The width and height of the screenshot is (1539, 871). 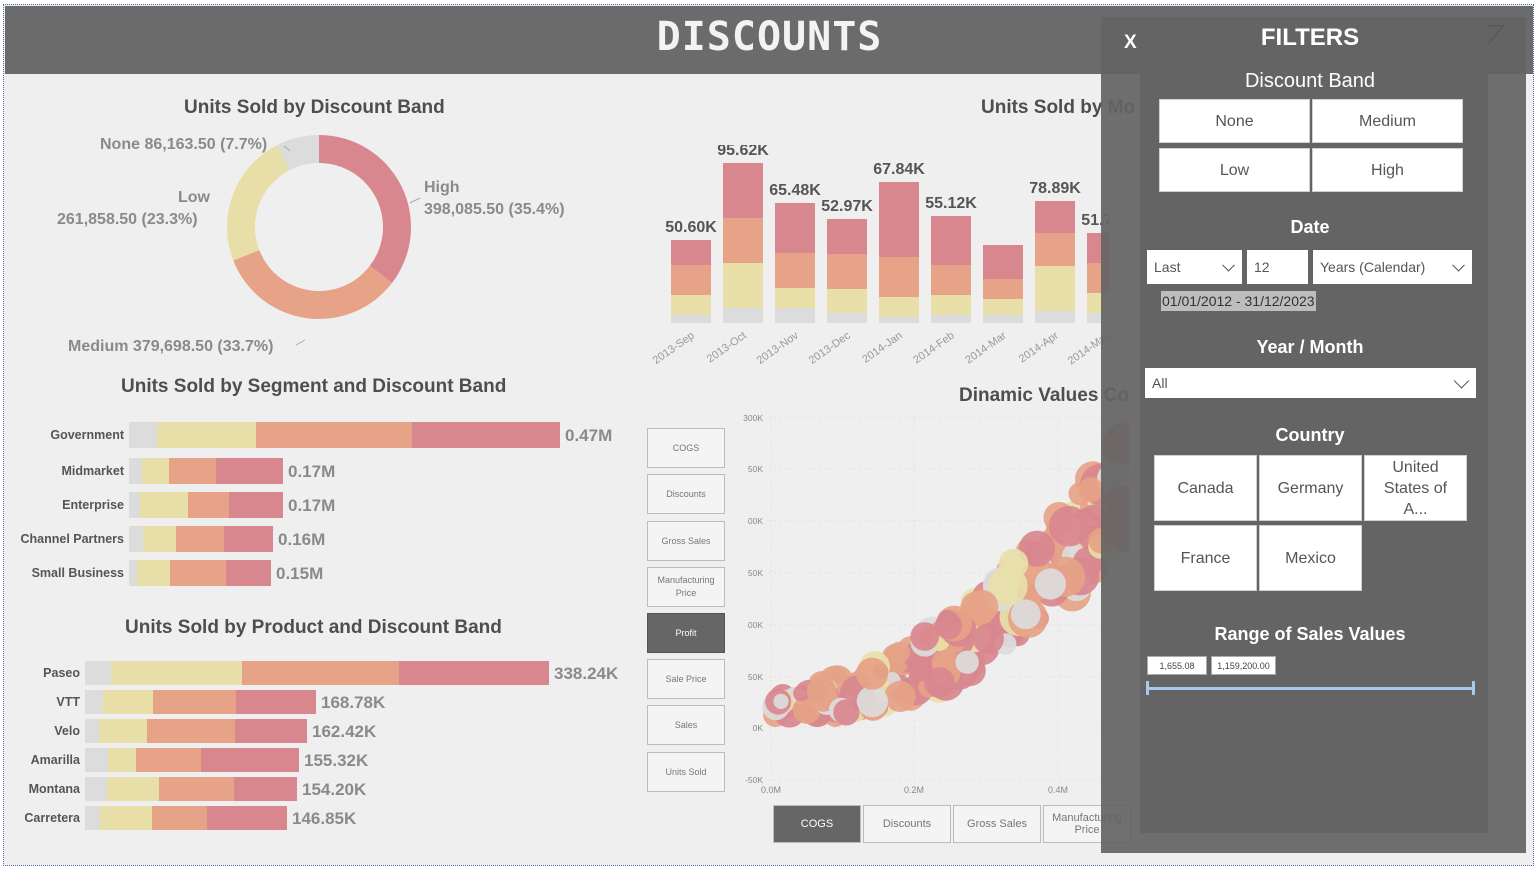 I want to click on donut-slice-high, so click(x=365, y=209).